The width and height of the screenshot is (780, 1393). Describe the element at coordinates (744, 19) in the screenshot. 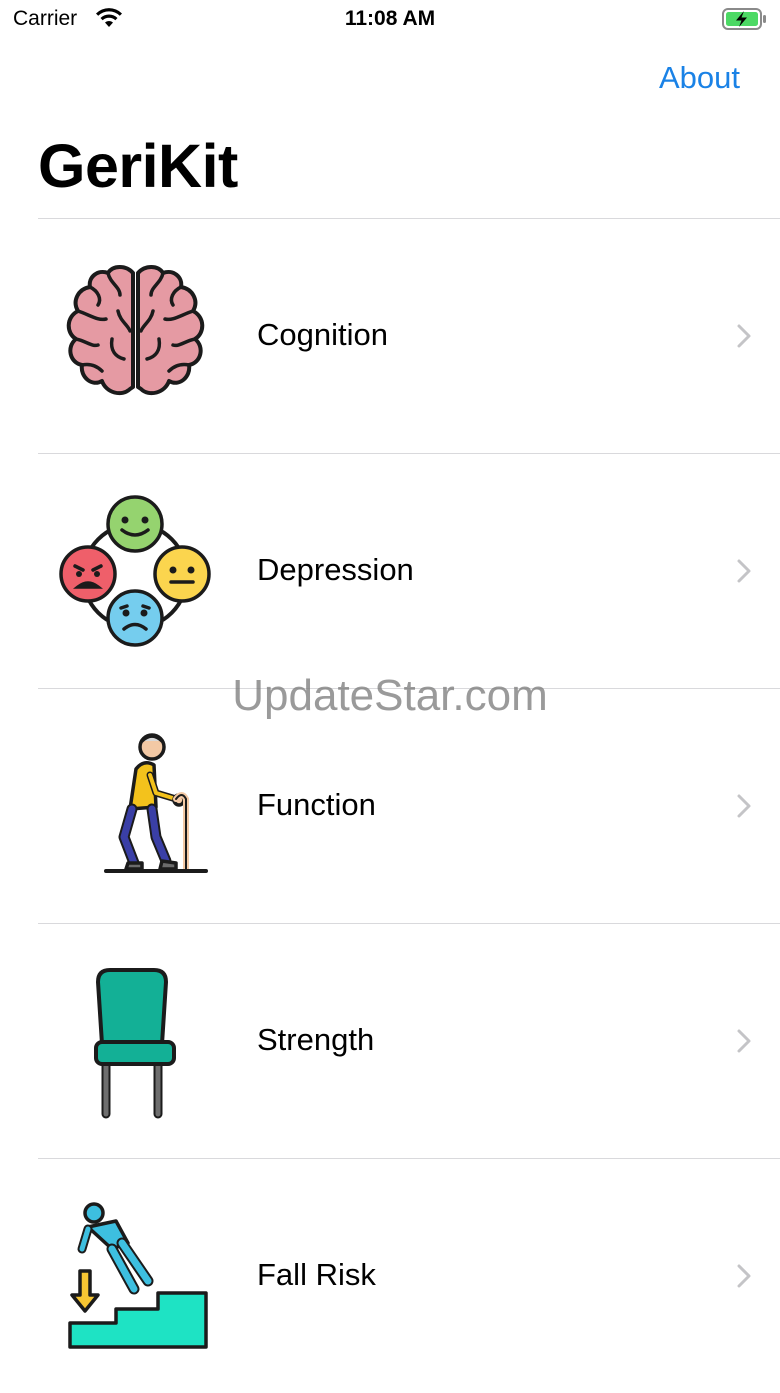

I see `battery-charging-icon` at that location.